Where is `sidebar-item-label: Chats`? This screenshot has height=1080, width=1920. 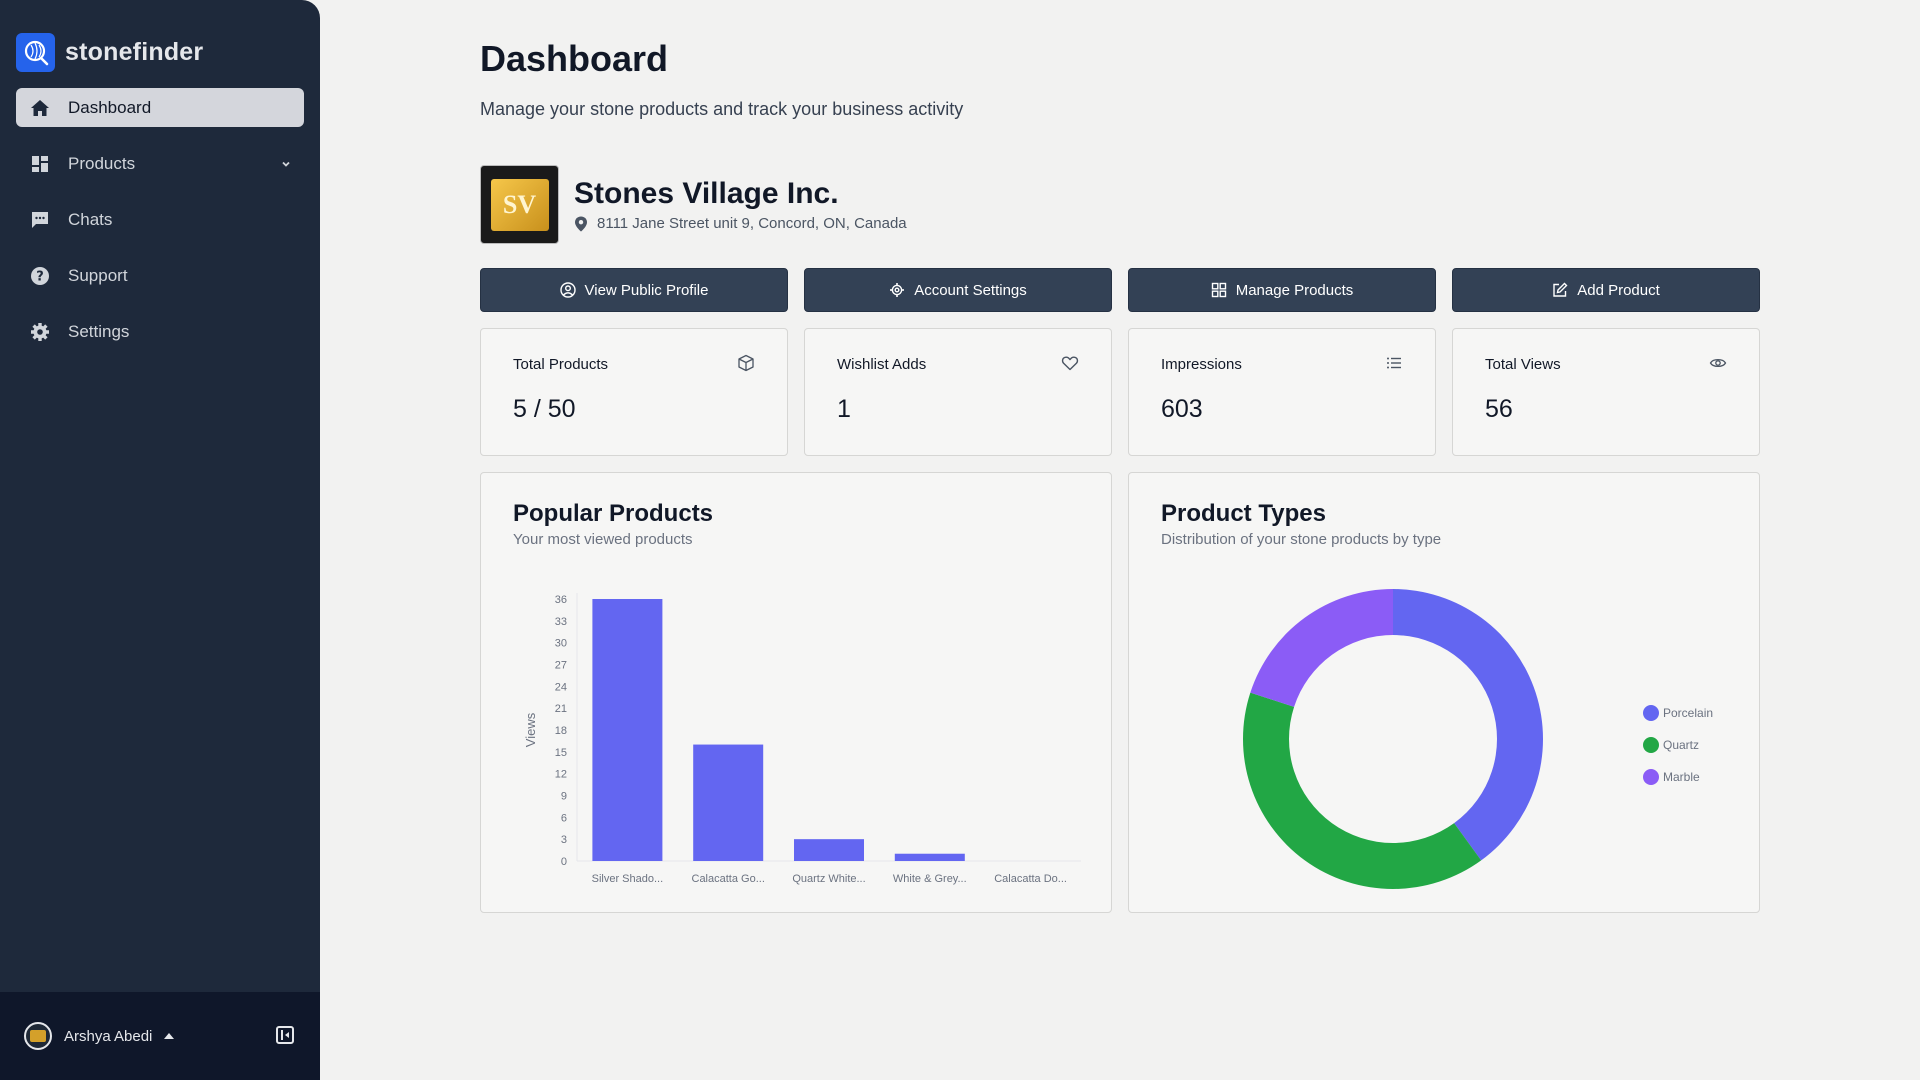 sidebar-item-label: Chats is located at coordinates (90, 219).